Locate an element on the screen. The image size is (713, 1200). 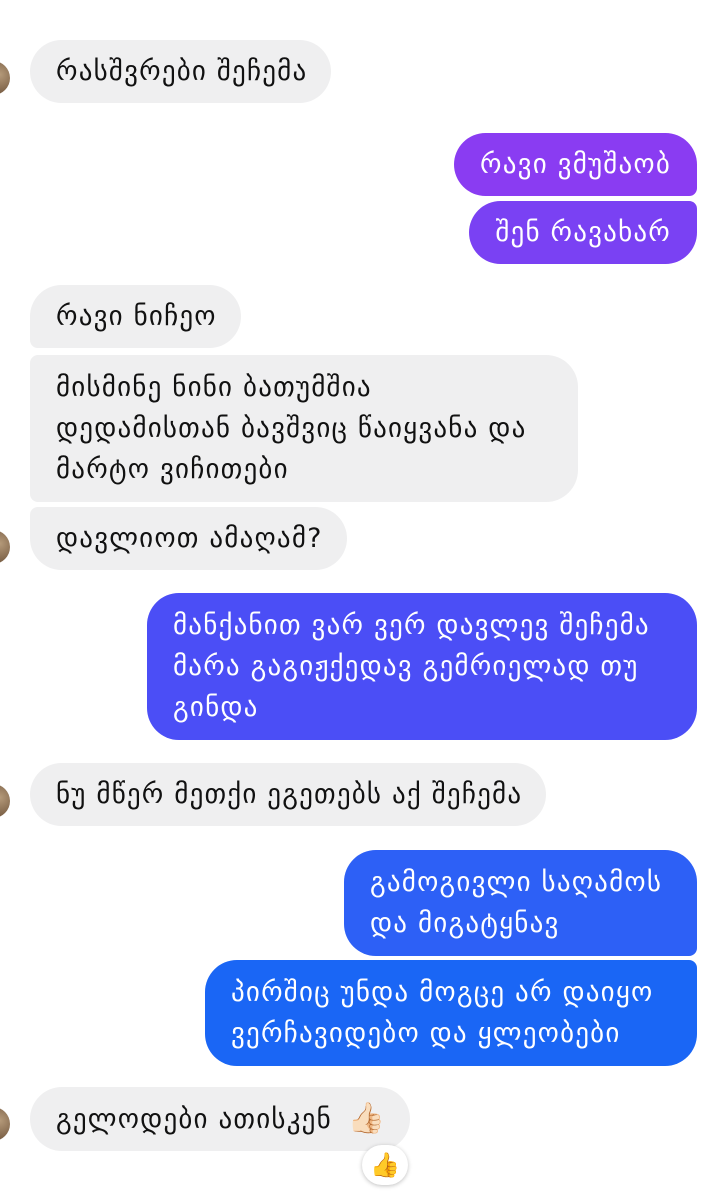
message-text: შენ რავახარ is located at coordinates (583, 232).